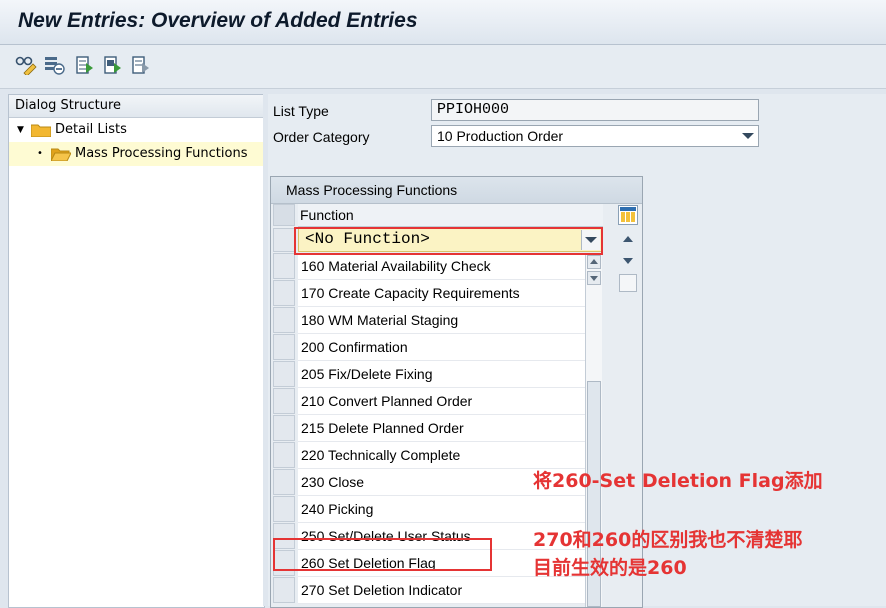 This screenshot has width=886, height=608. Describe the element at coordinates (594, 262) in the screenshot. I see `scroll-up-button` at that location.